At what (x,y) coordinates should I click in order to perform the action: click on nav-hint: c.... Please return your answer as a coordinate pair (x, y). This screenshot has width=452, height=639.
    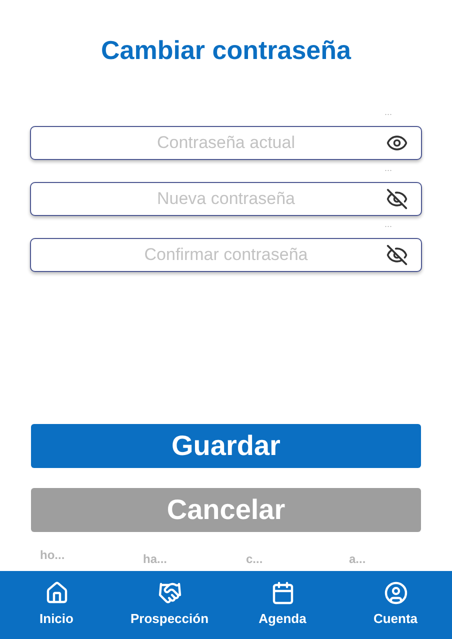
    Looking at the image, I should click on (255, 560).